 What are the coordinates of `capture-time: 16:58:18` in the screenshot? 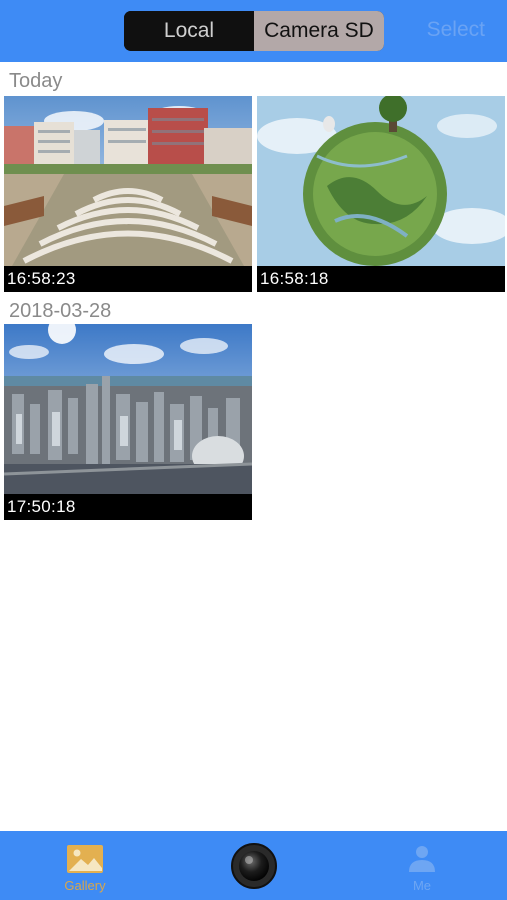 It's located at (294, 278).